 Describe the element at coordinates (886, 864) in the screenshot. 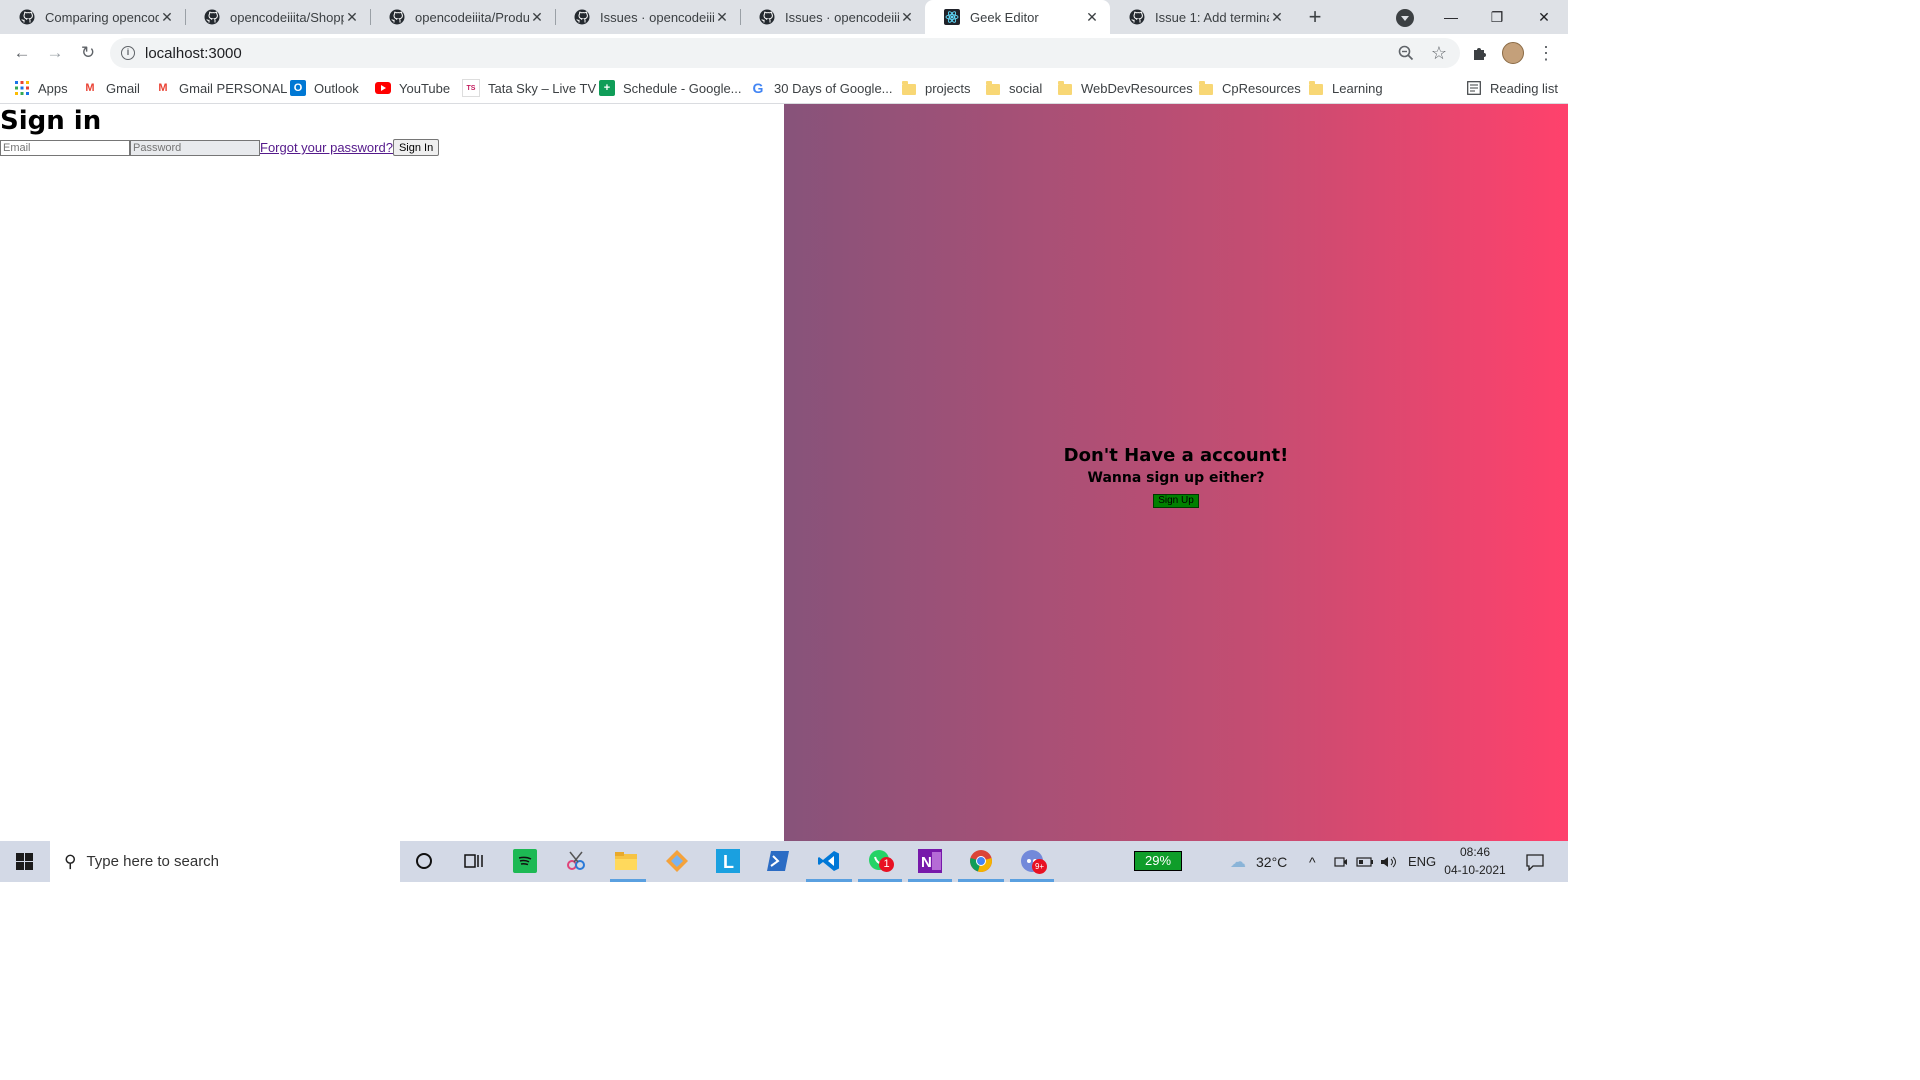

I see `notification-badge: 1` at that location.